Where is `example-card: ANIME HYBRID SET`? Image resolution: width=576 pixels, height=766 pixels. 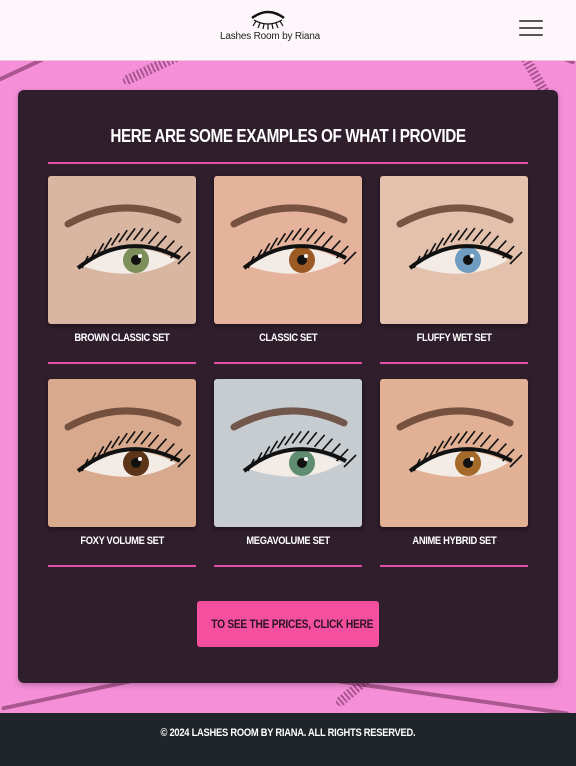
example-card: ANIME HYBRID SET is located at coordinates (454, 473).